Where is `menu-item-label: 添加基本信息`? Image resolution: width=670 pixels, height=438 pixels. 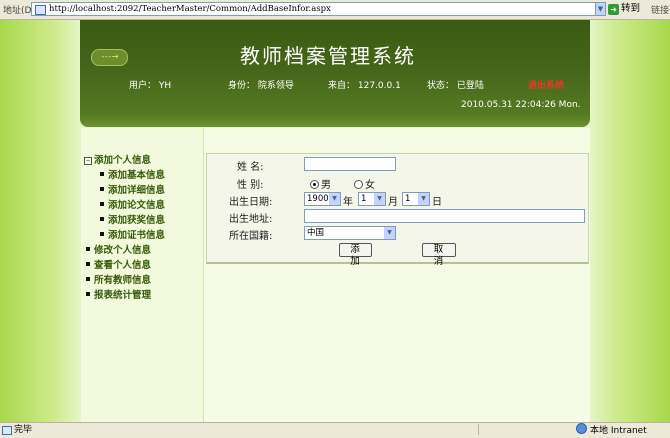 menu-item-label: 添加基本信息 is located at coordinates (137, 175).